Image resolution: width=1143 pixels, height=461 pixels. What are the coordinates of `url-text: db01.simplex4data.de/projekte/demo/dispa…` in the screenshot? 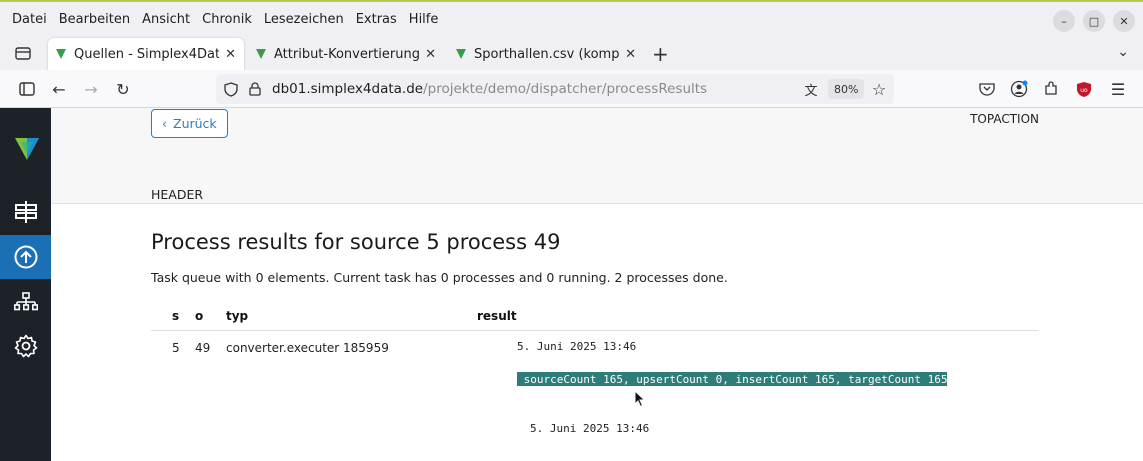 It's located at (489, 89).